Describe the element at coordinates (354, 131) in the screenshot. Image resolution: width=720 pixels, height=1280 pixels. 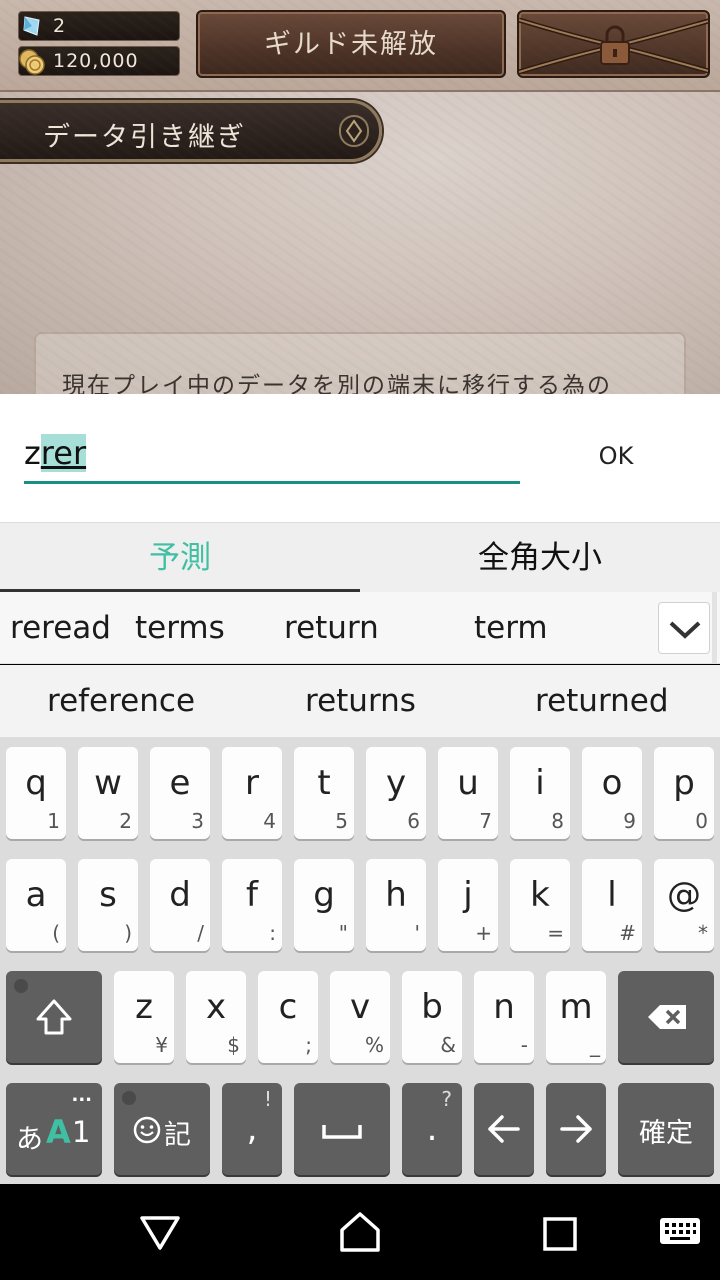
I see `diamond-ornament-icon` at that location.